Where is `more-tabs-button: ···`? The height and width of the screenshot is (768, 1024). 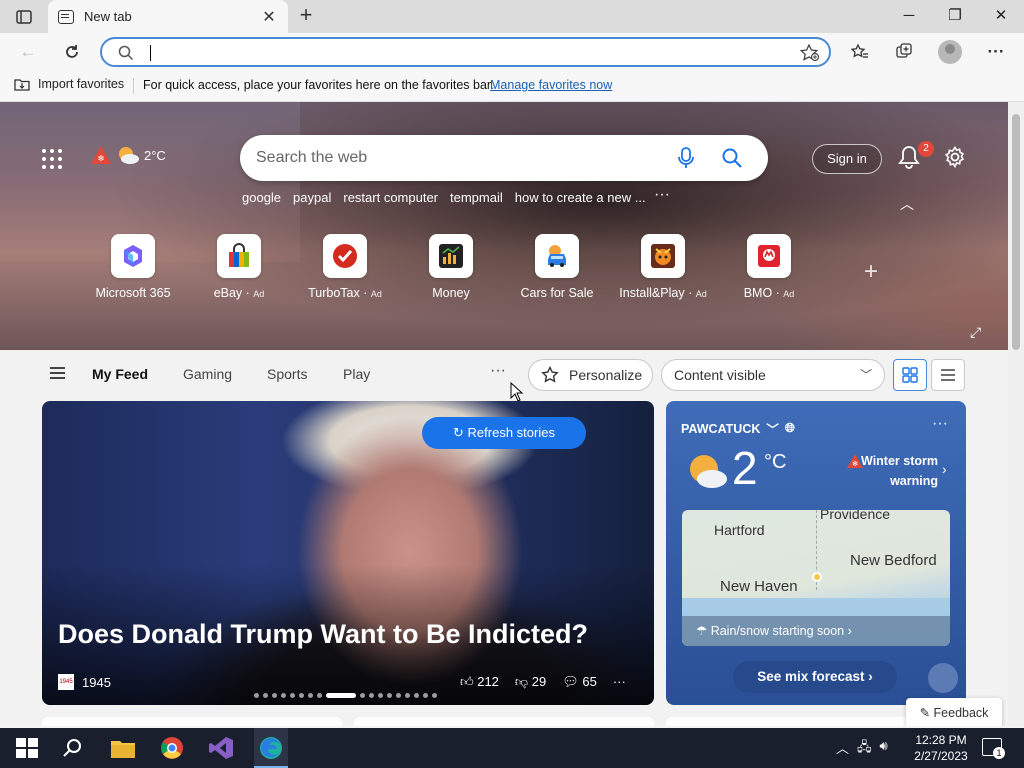 more-tabs-button: ··· is located at coordinates (498, 371).